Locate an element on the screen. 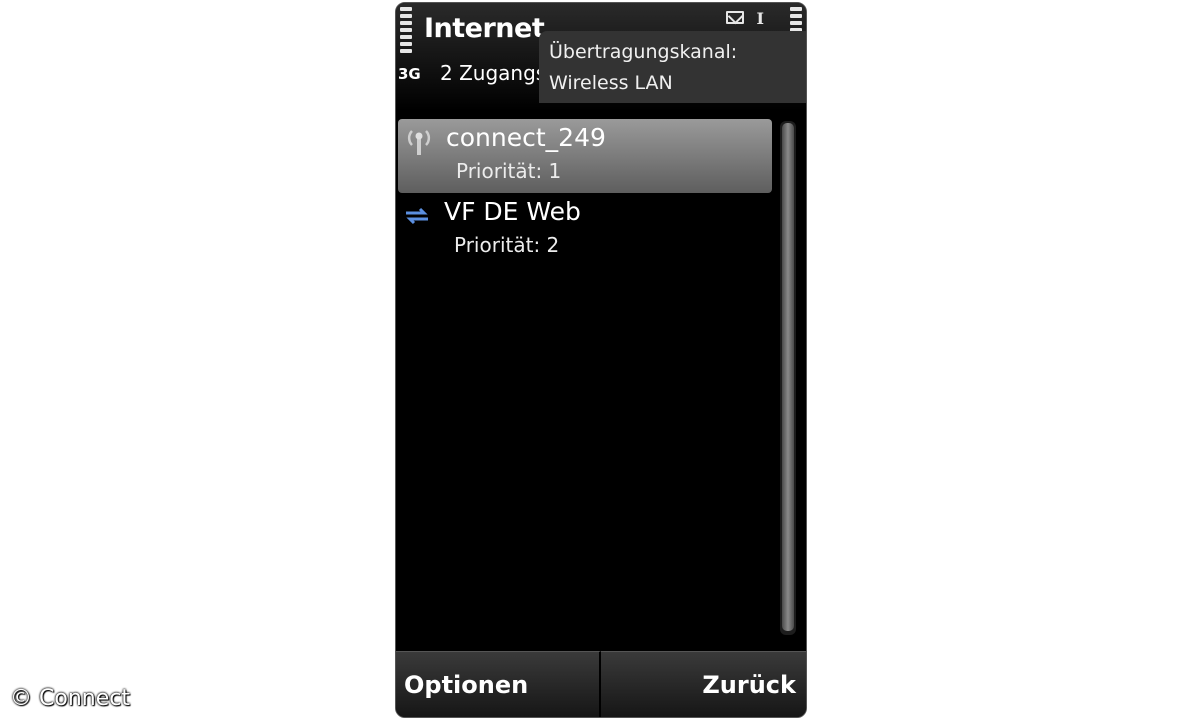  text-input-icon: I is located at coordinates (760, 18).